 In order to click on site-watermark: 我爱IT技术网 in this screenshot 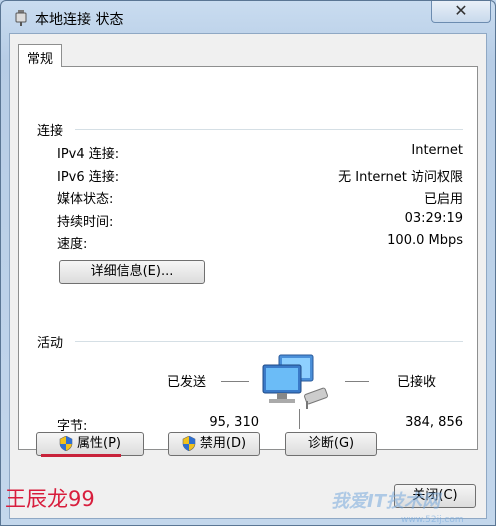, I will do `click(385, 501)`.